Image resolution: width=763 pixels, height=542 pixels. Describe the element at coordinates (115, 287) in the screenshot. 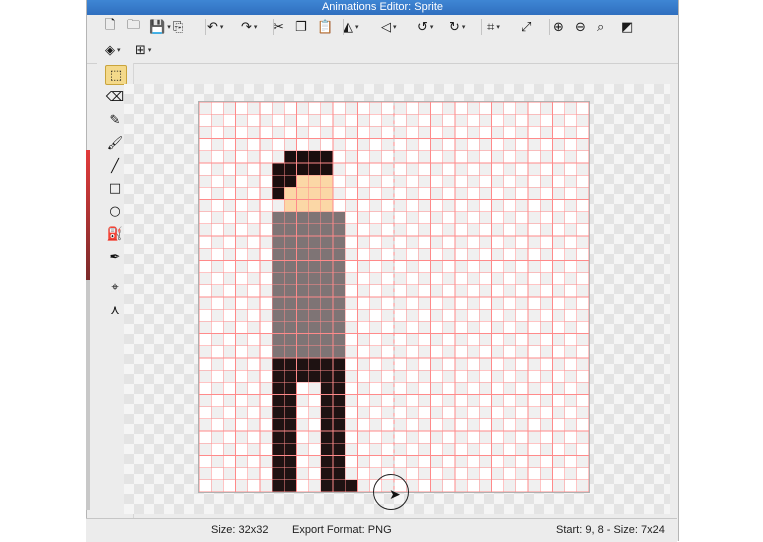

I see `pivot-point-tool-icon: ⌖` at that location.